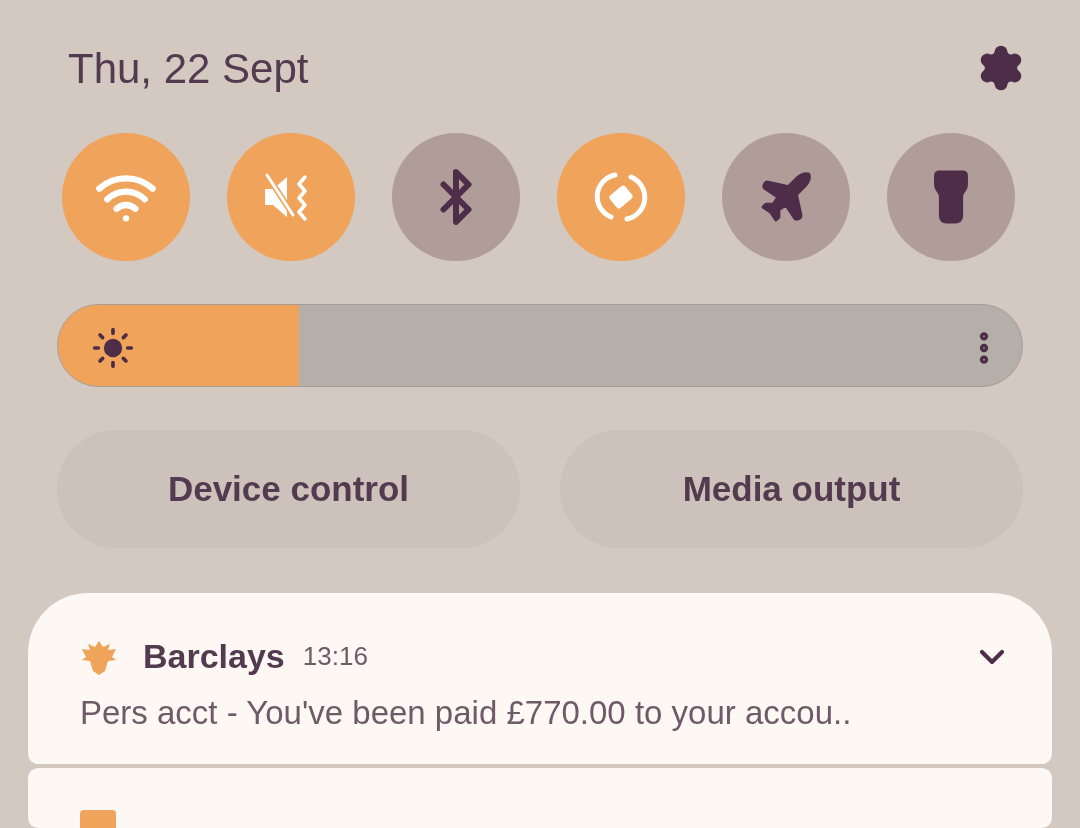 This screenshot has height=828, width=1080. I want to click on notification-time: 13:16, so click(335, 657).